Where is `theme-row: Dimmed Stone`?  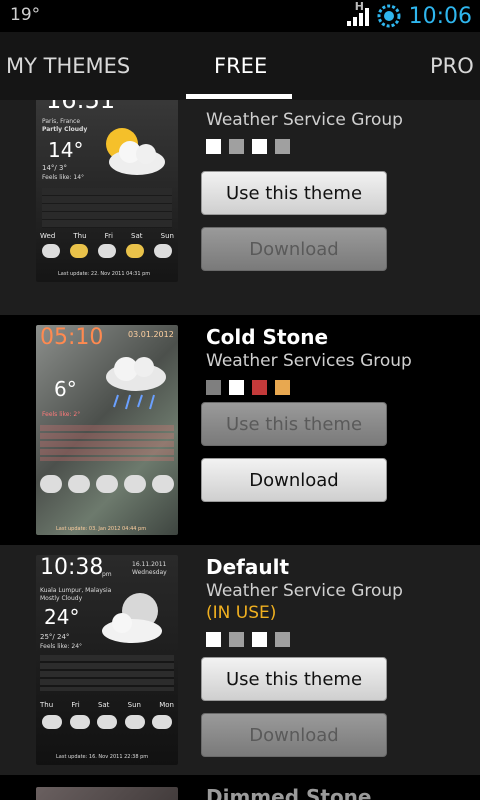 theme-row: Dimmed Stone is located at coordinates (240, 787).